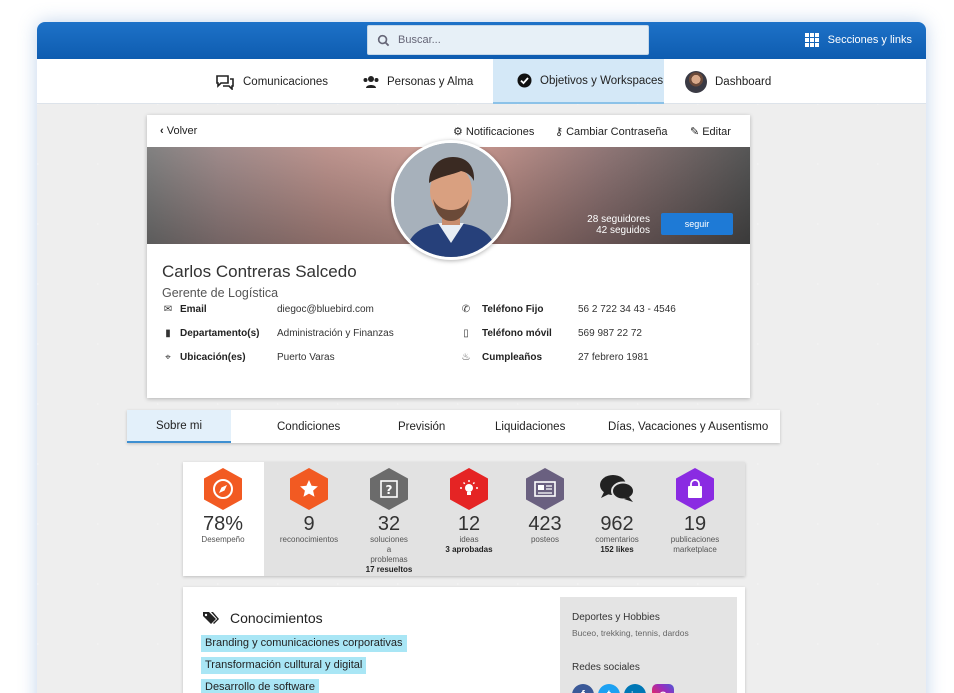  I want to click on edit-link: ✎ Editar, so click(710, 132).